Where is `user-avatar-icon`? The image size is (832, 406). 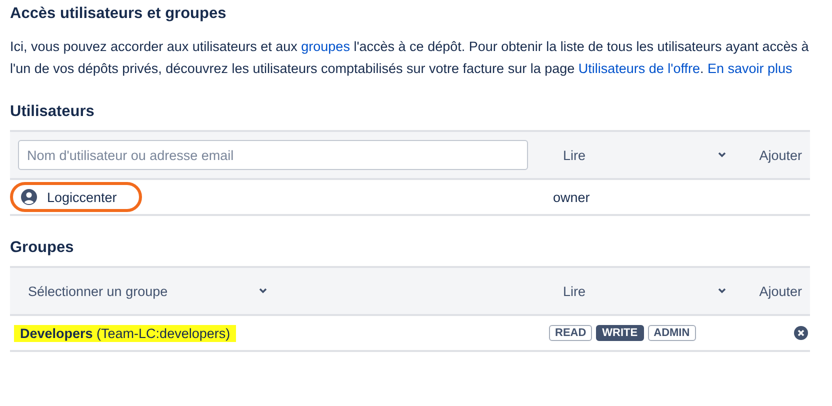 user-avatar-icon is located at coordinates (29, 197).